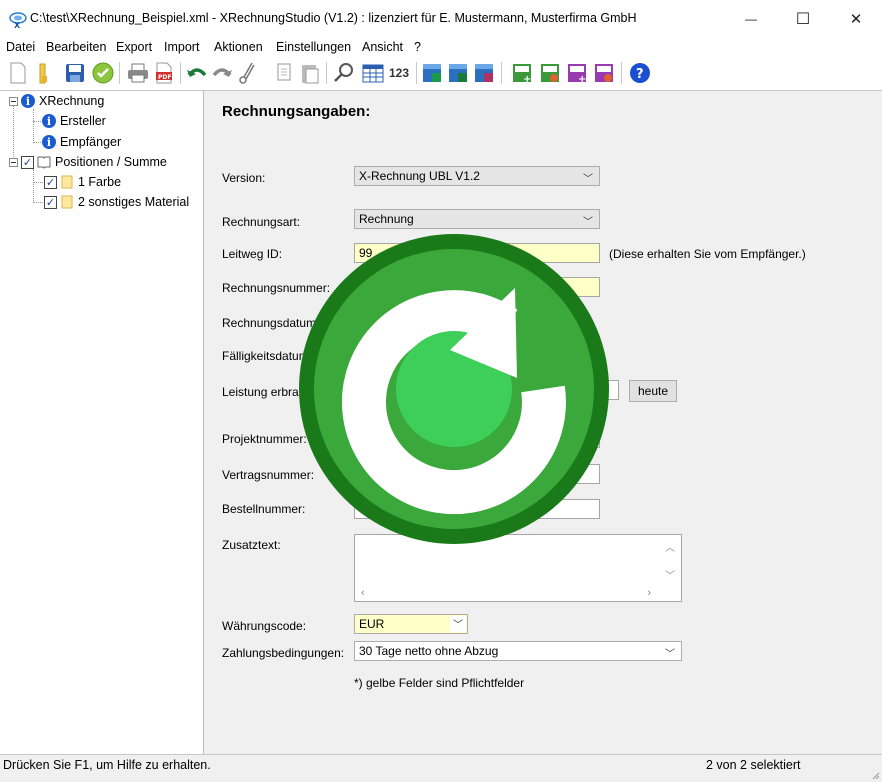  Describe the element at coordinates (103, 73) in the screenshot. I see `validate-check-icon` at that location.